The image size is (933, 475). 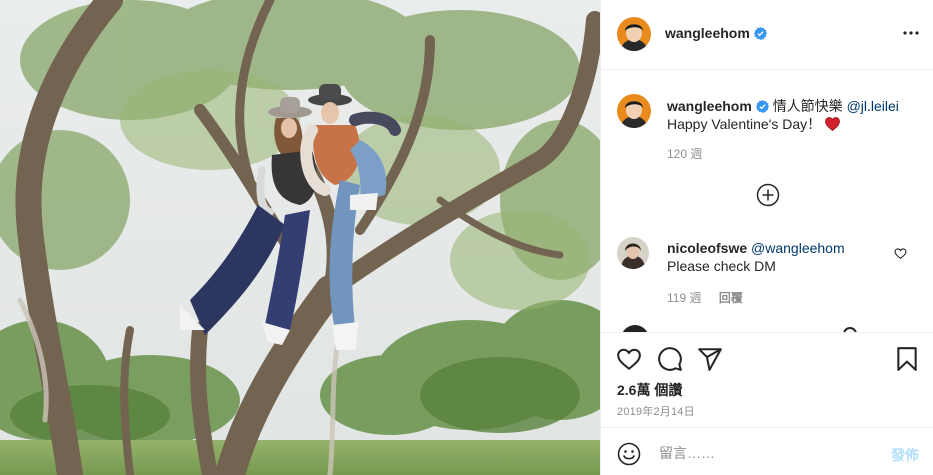 What do you see at coordinates (707, 33) in the screenshot?
I see `author-username-text: wangleehom` at bounding box center [707, 33].